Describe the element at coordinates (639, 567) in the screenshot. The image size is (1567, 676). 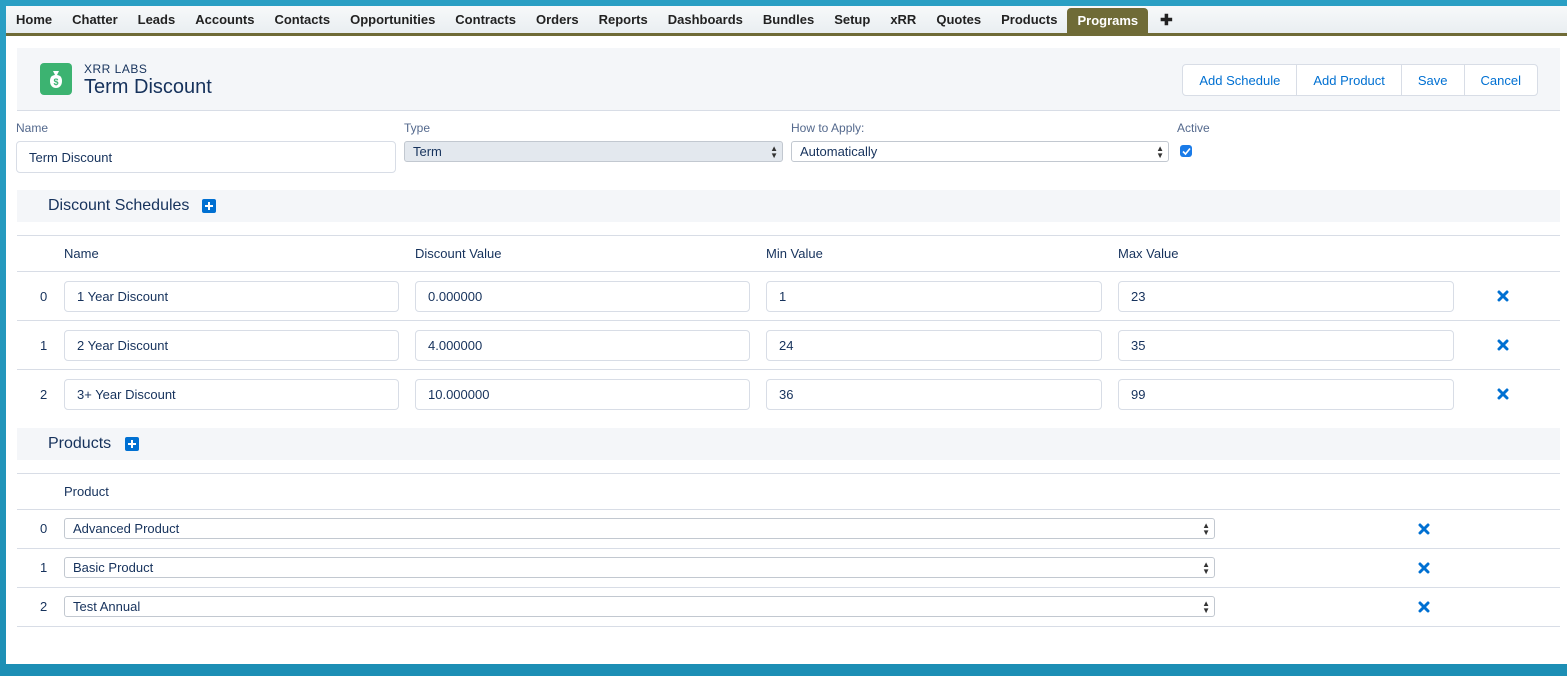
I see `product-select: Basic Product ▲ ▼` at that location.